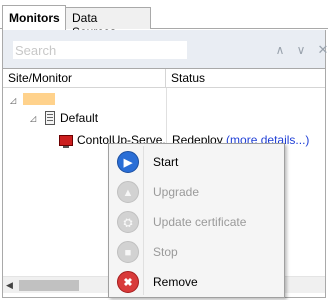 Image resolution: width=328 pixels, height=300 pixels. I want to click on menu-item-remove: ✖ Remove, so click(196, 282).